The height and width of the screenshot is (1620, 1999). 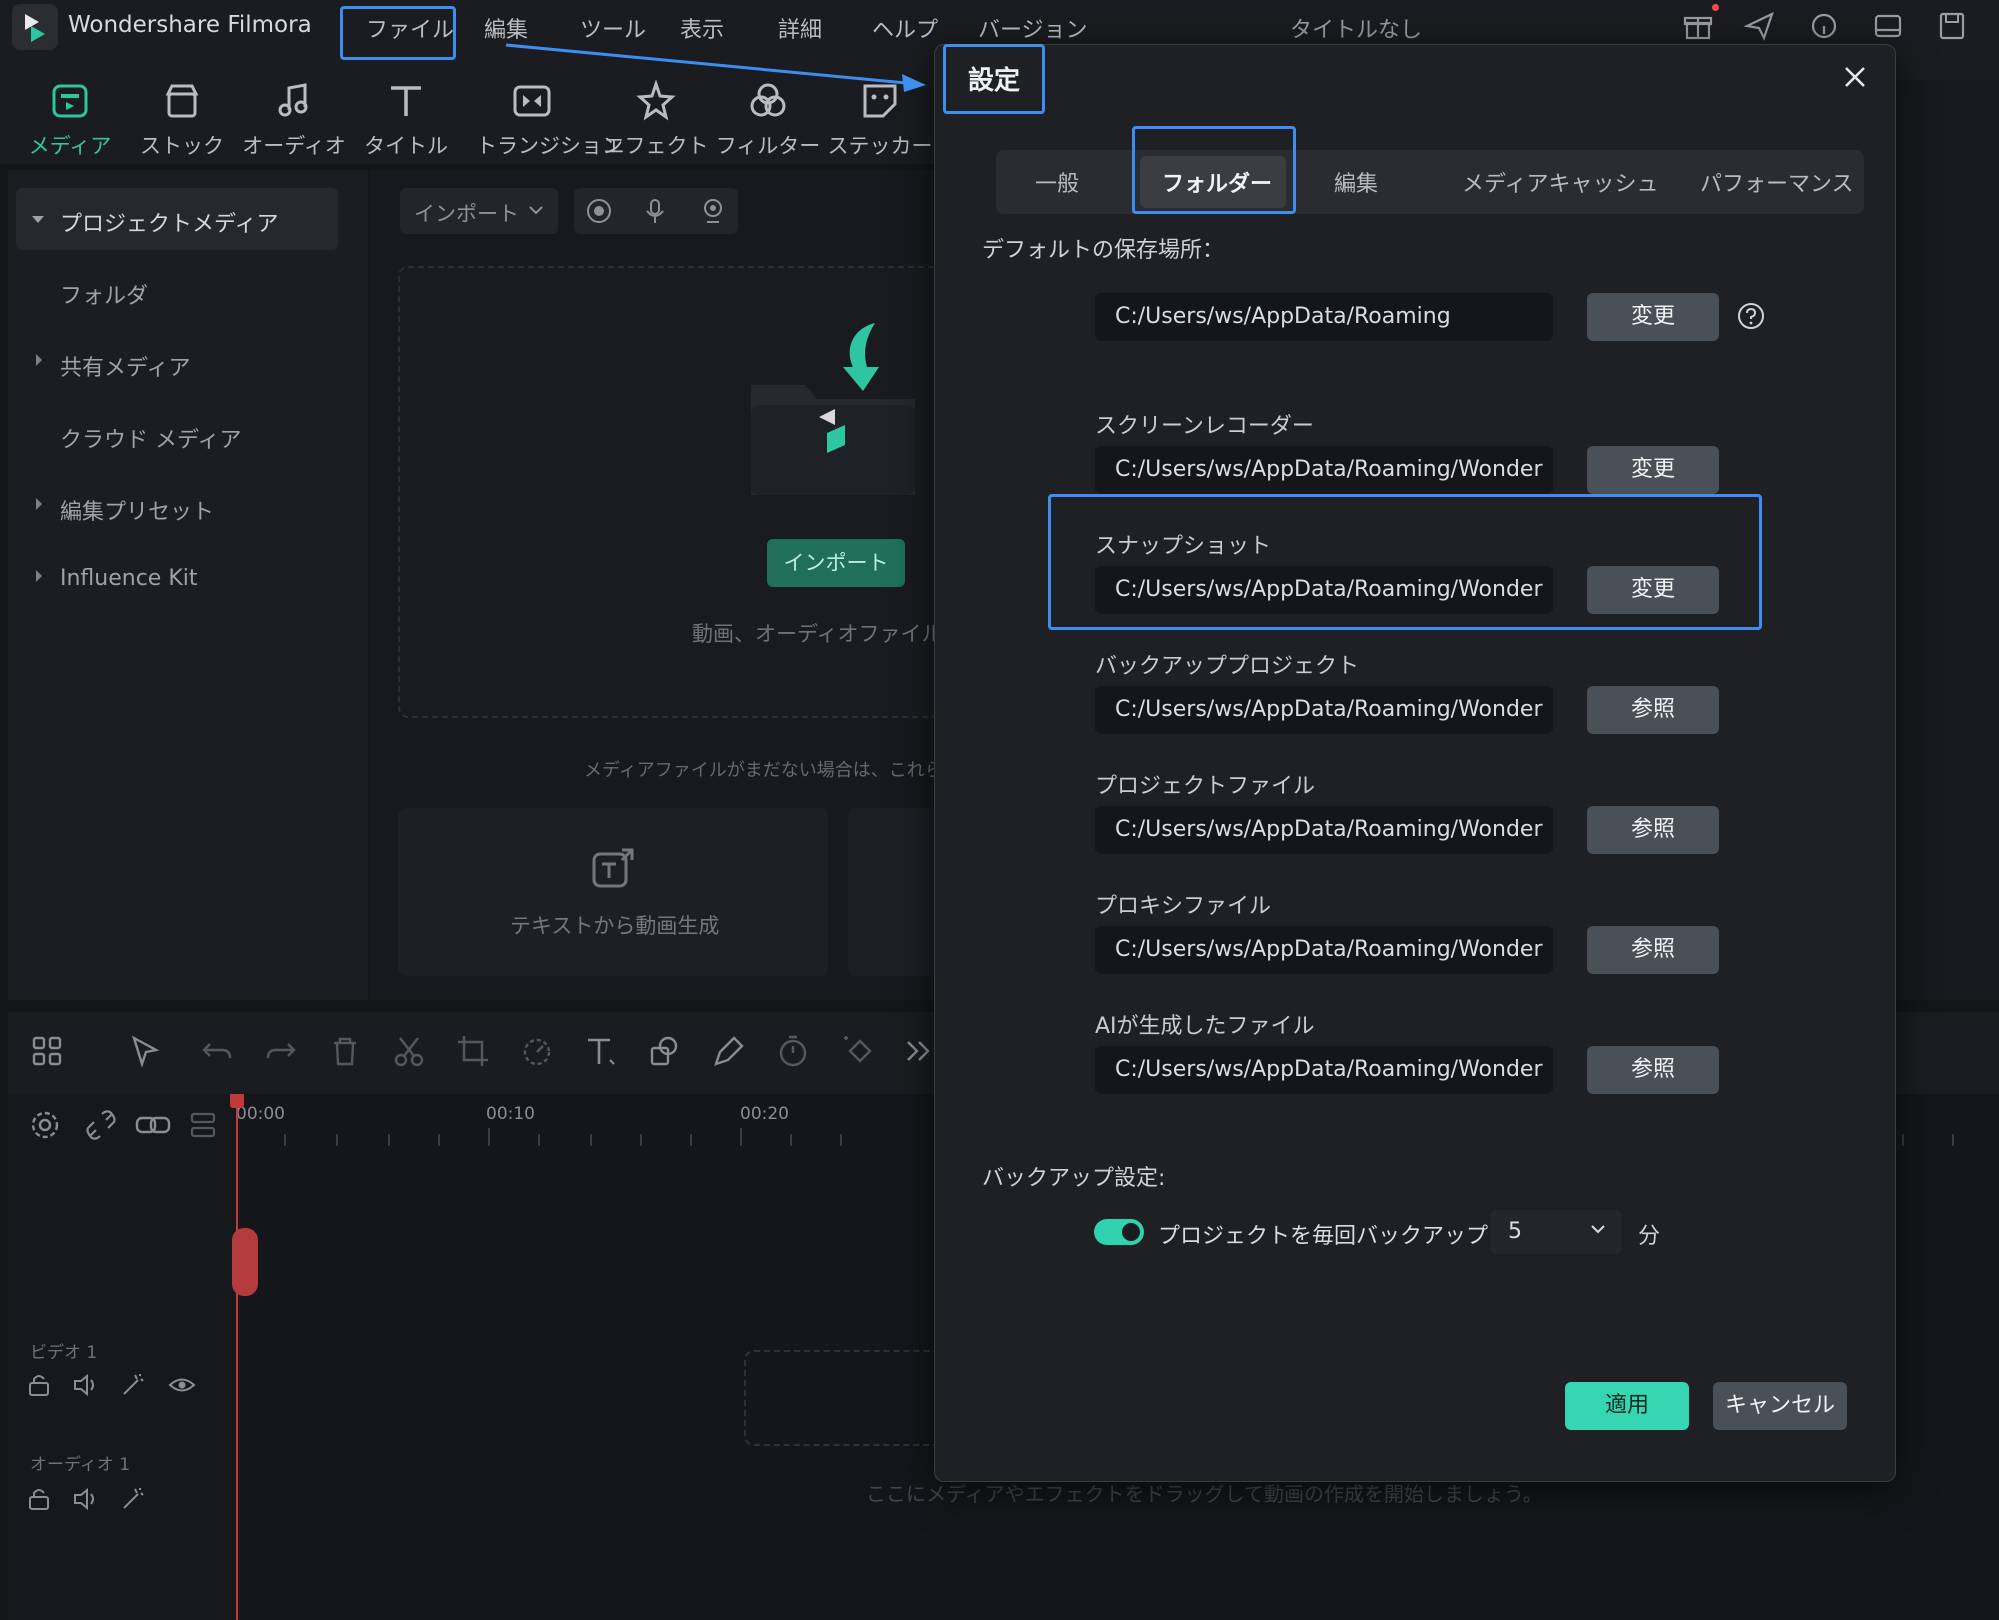 I want to click on eye-icon, so click(x=182, y=1385).